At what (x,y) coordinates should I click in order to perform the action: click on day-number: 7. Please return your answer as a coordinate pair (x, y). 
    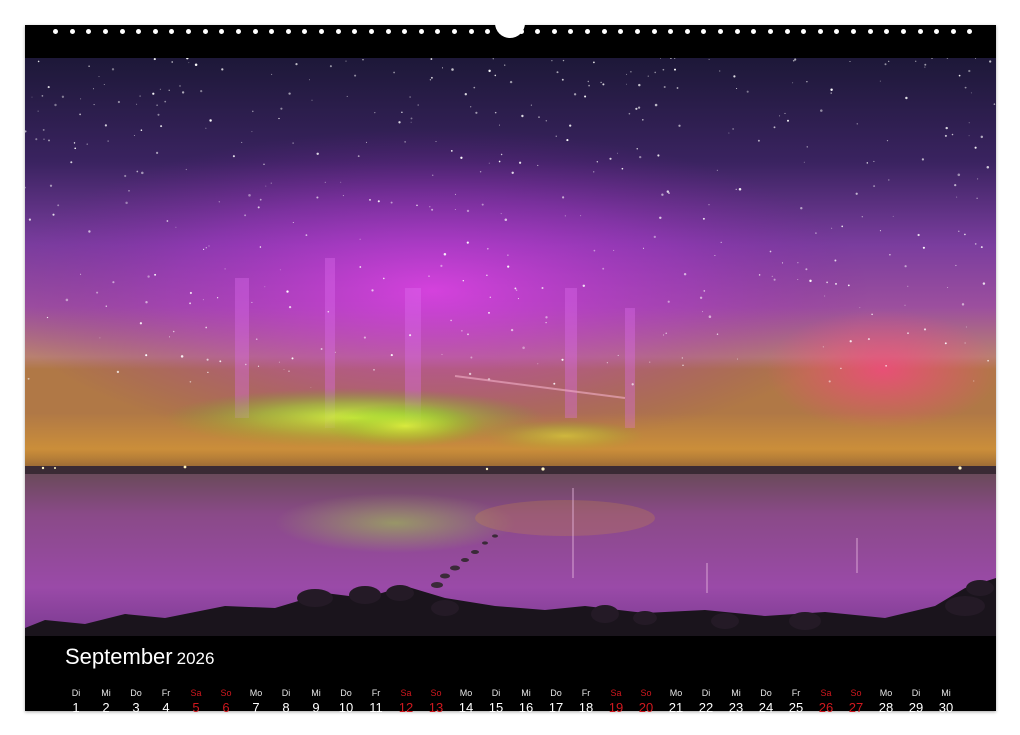
    Looking at the image, I should click on (256, 708).